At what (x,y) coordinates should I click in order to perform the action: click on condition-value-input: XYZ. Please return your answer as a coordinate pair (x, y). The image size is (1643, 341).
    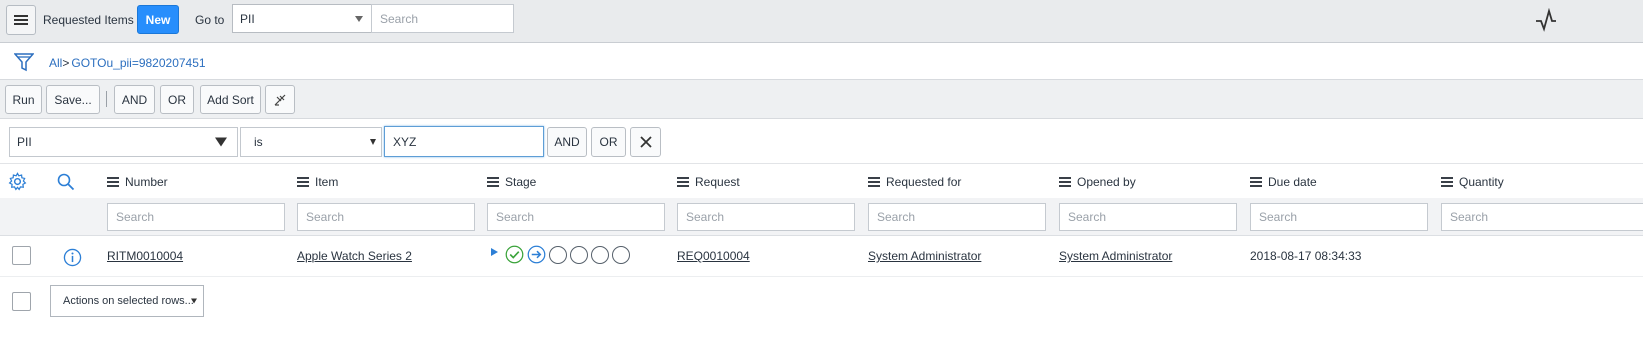
    Looking at the image, I should click on (464, 141).